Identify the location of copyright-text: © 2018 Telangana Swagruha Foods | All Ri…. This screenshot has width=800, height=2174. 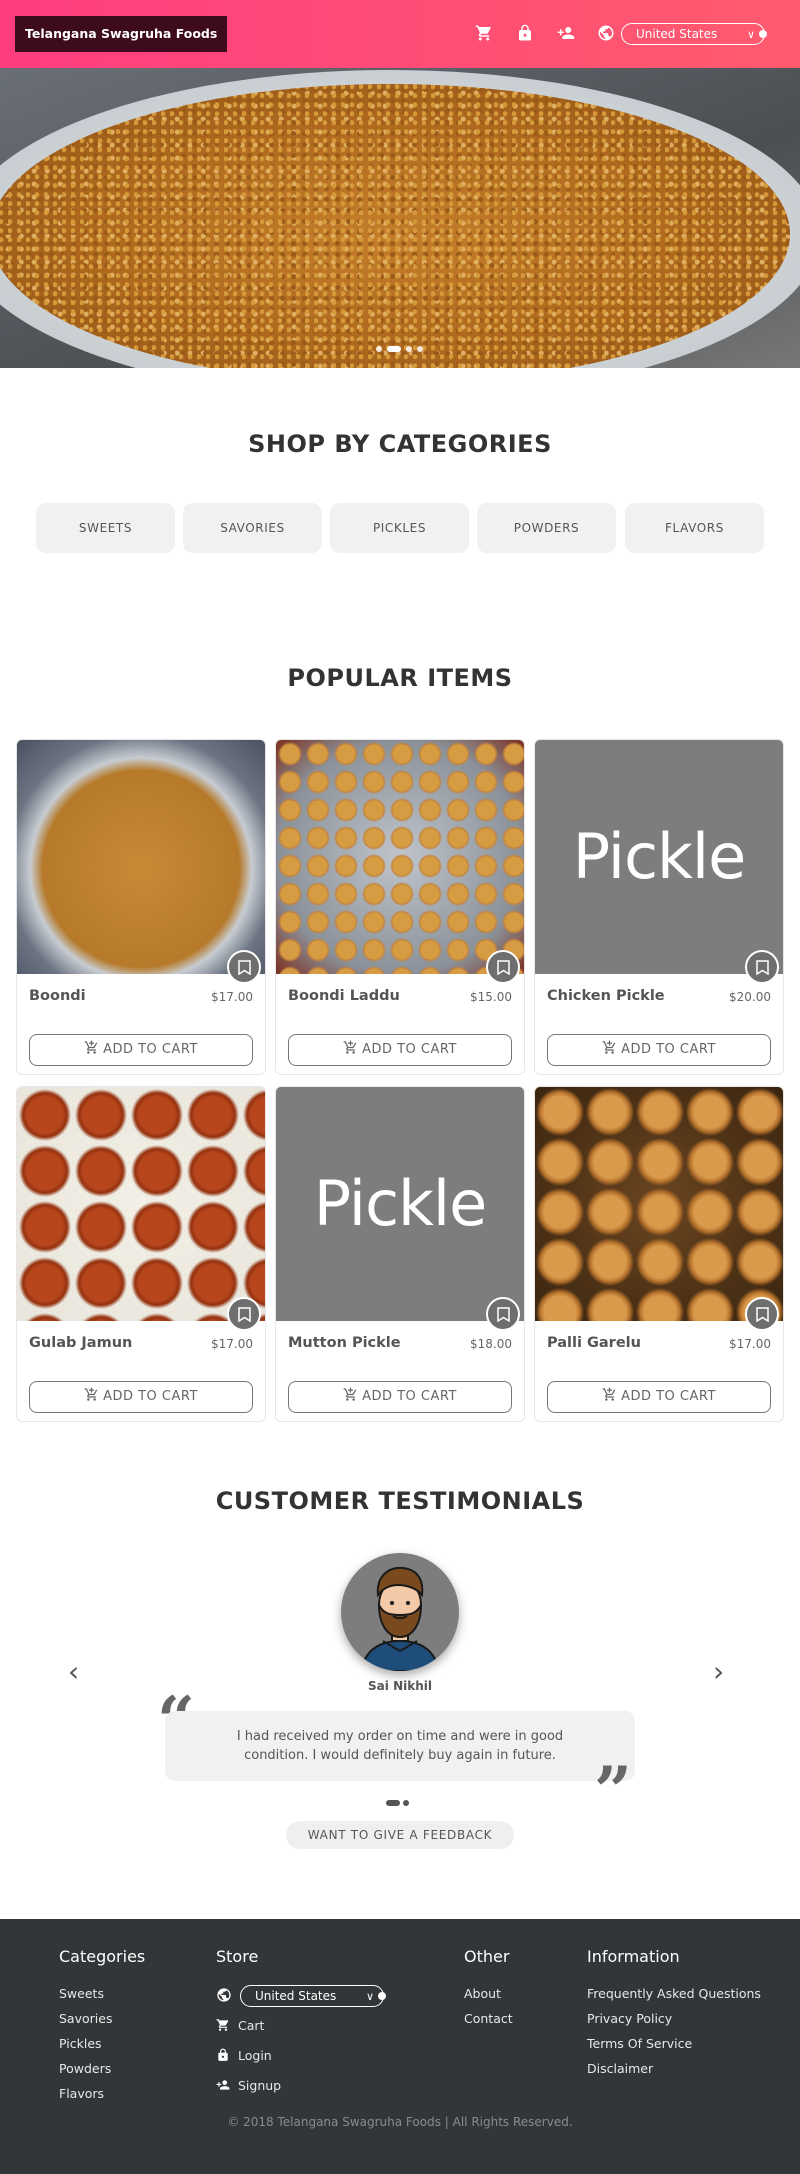
(400, 2122).